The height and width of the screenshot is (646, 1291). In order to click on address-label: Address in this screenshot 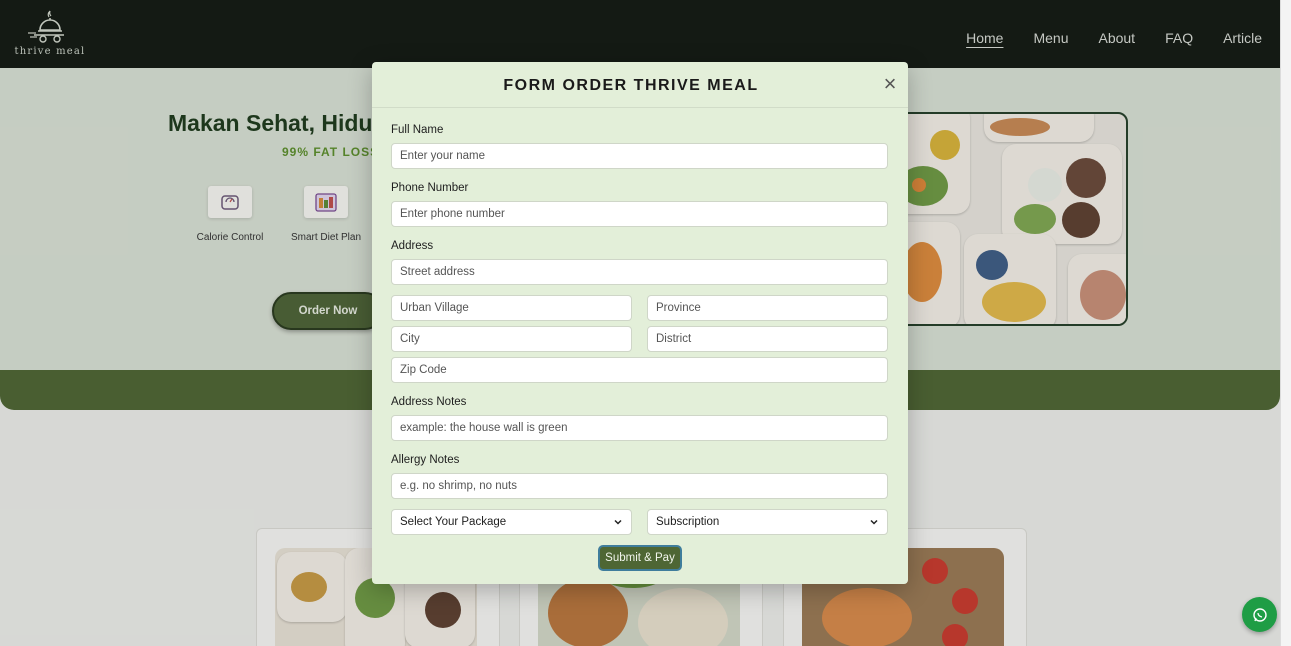, I will do `click(412, 246)`.